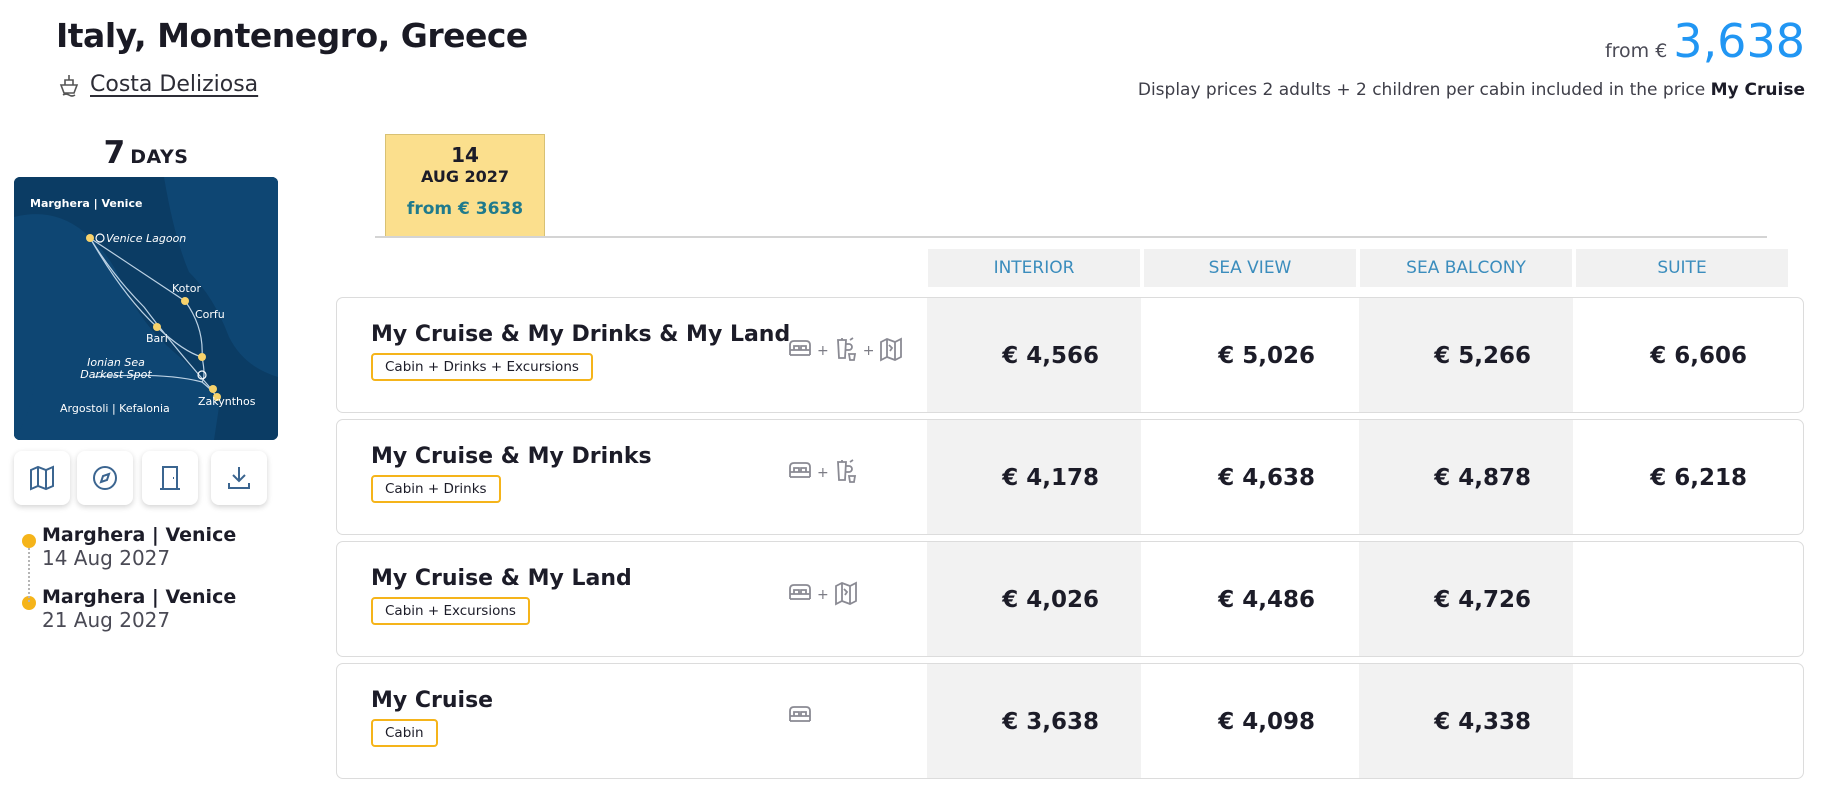 The image size is (1825, 800). I want to click on cabin-button, so click(170, 478).